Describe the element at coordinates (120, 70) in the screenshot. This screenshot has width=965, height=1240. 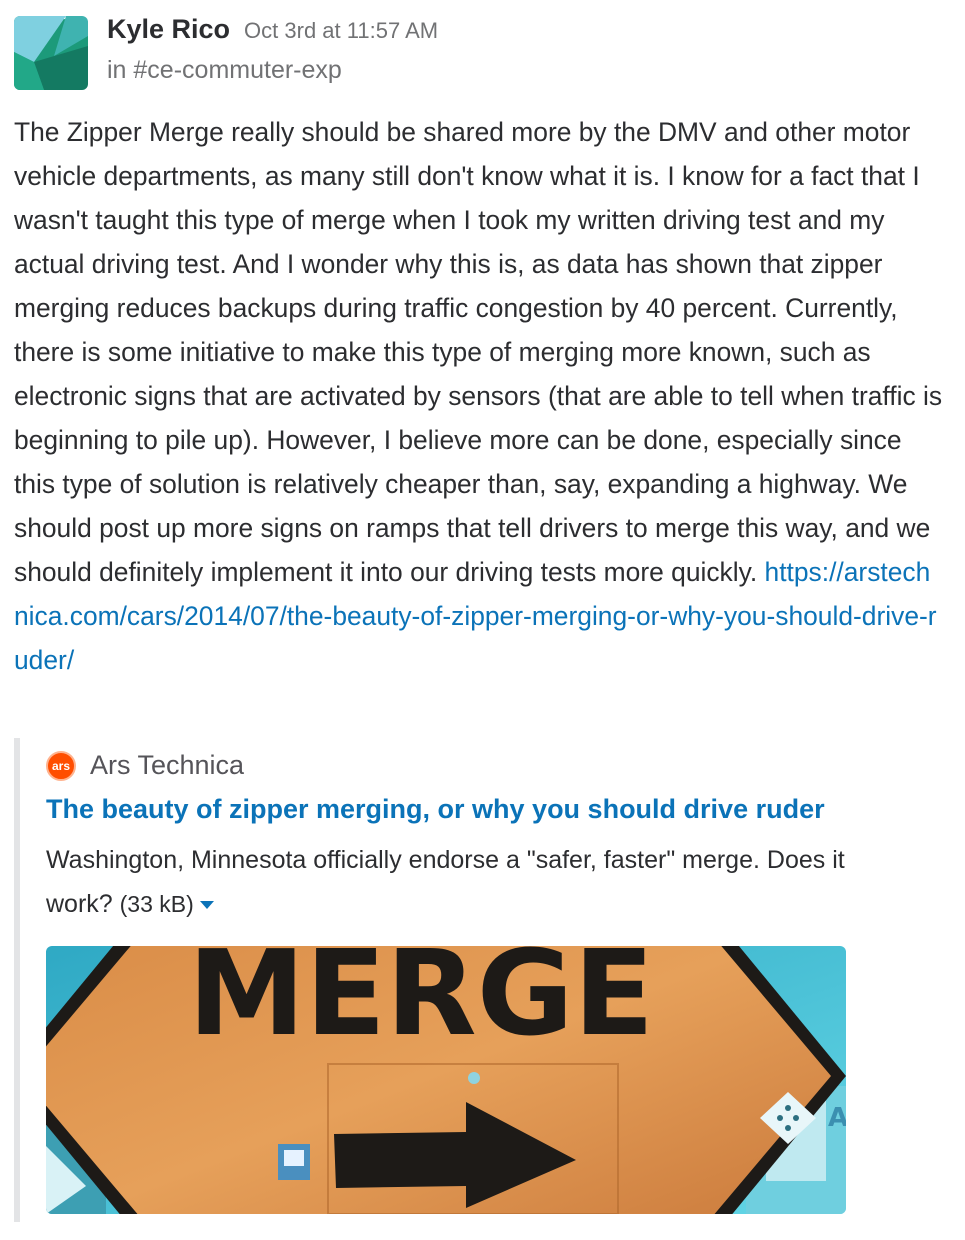
I see `channel-prefix: in` at that location.